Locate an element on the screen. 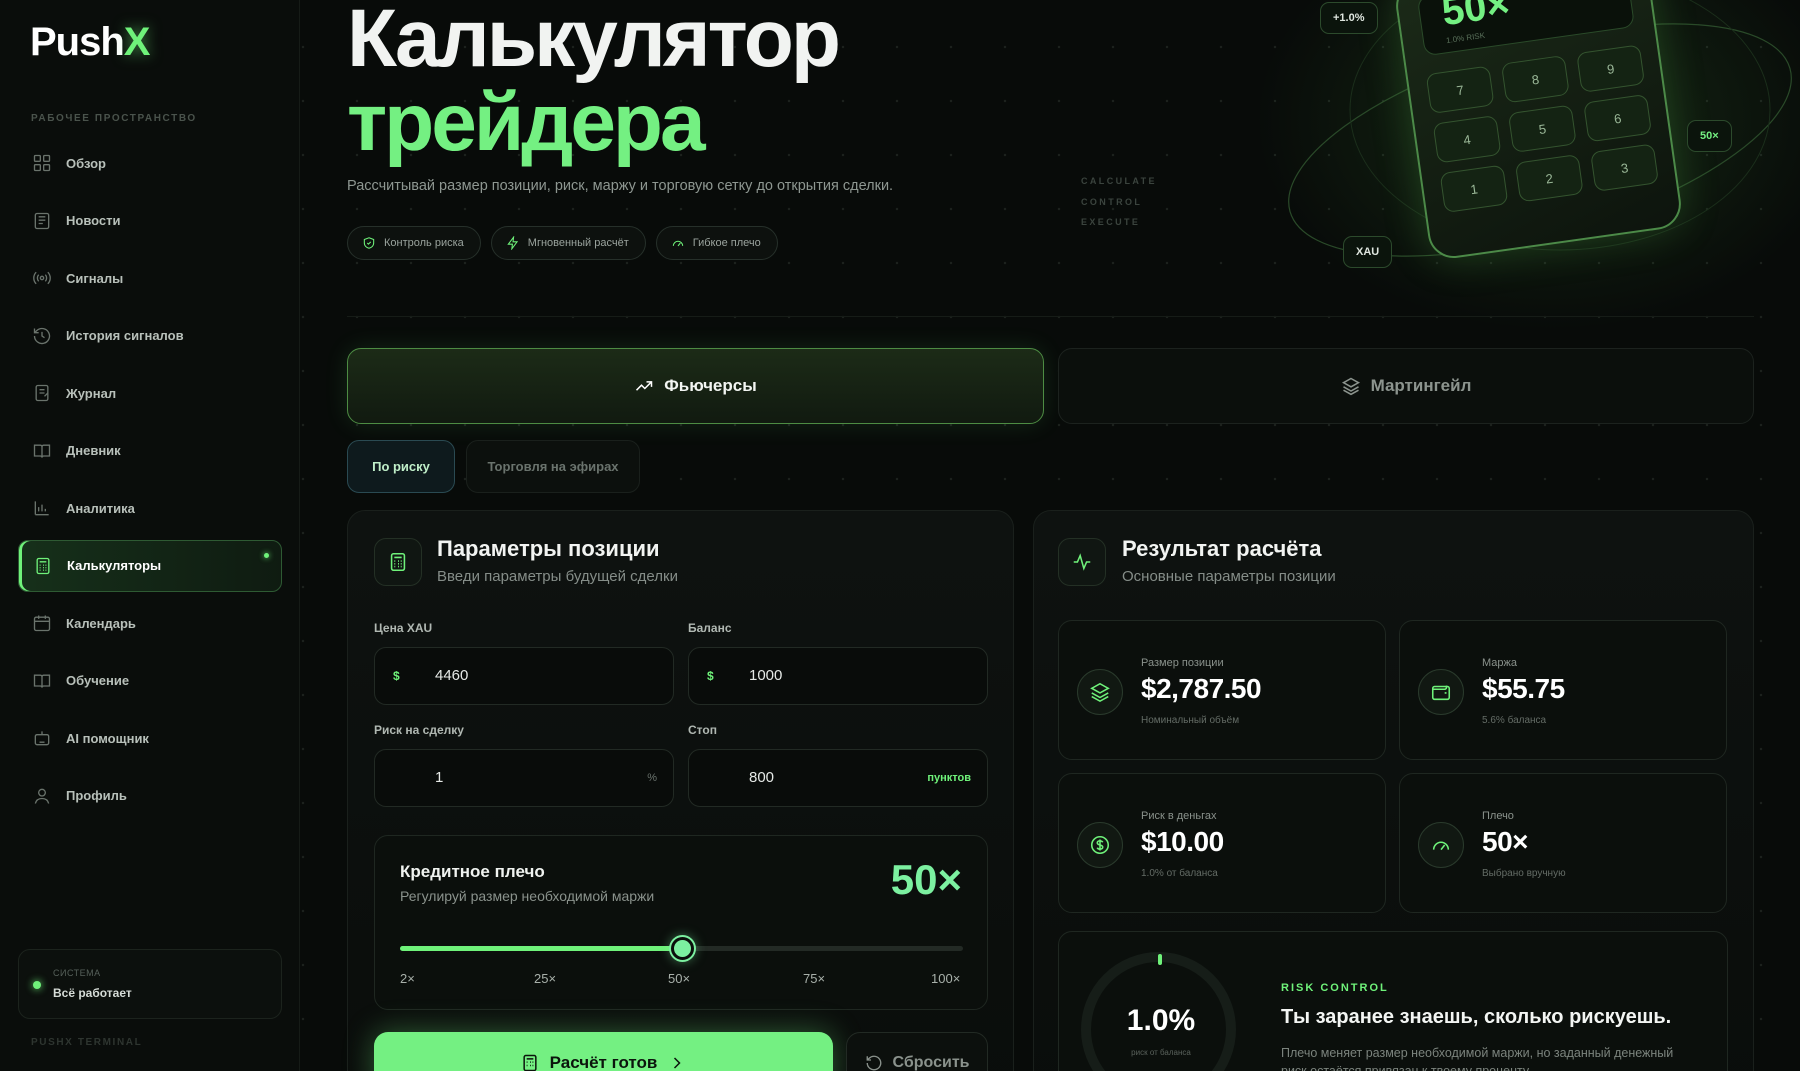 Image resolution: width=1800 pixels, height=1071 pixels. sidebar-item-signal-history: История сигналов is located at coordinates (150, 336).